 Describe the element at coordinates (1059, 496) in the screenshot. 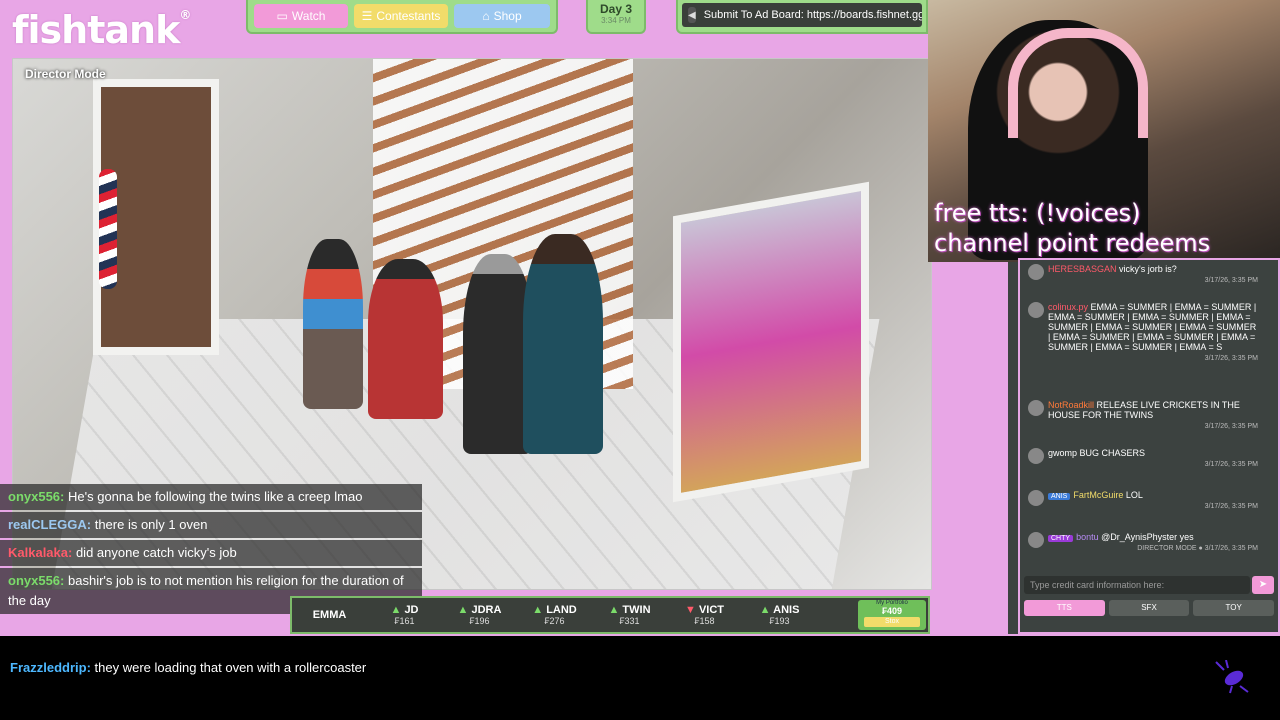

I see `contestant-badge: ANIS` at that location.